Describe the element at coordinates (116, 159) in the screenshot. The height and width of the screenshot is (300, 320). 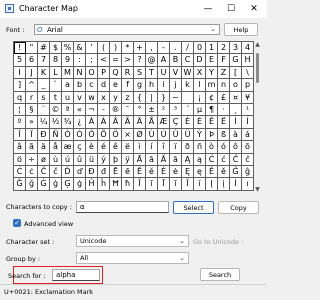
I see `character-cell: þ` at that location.